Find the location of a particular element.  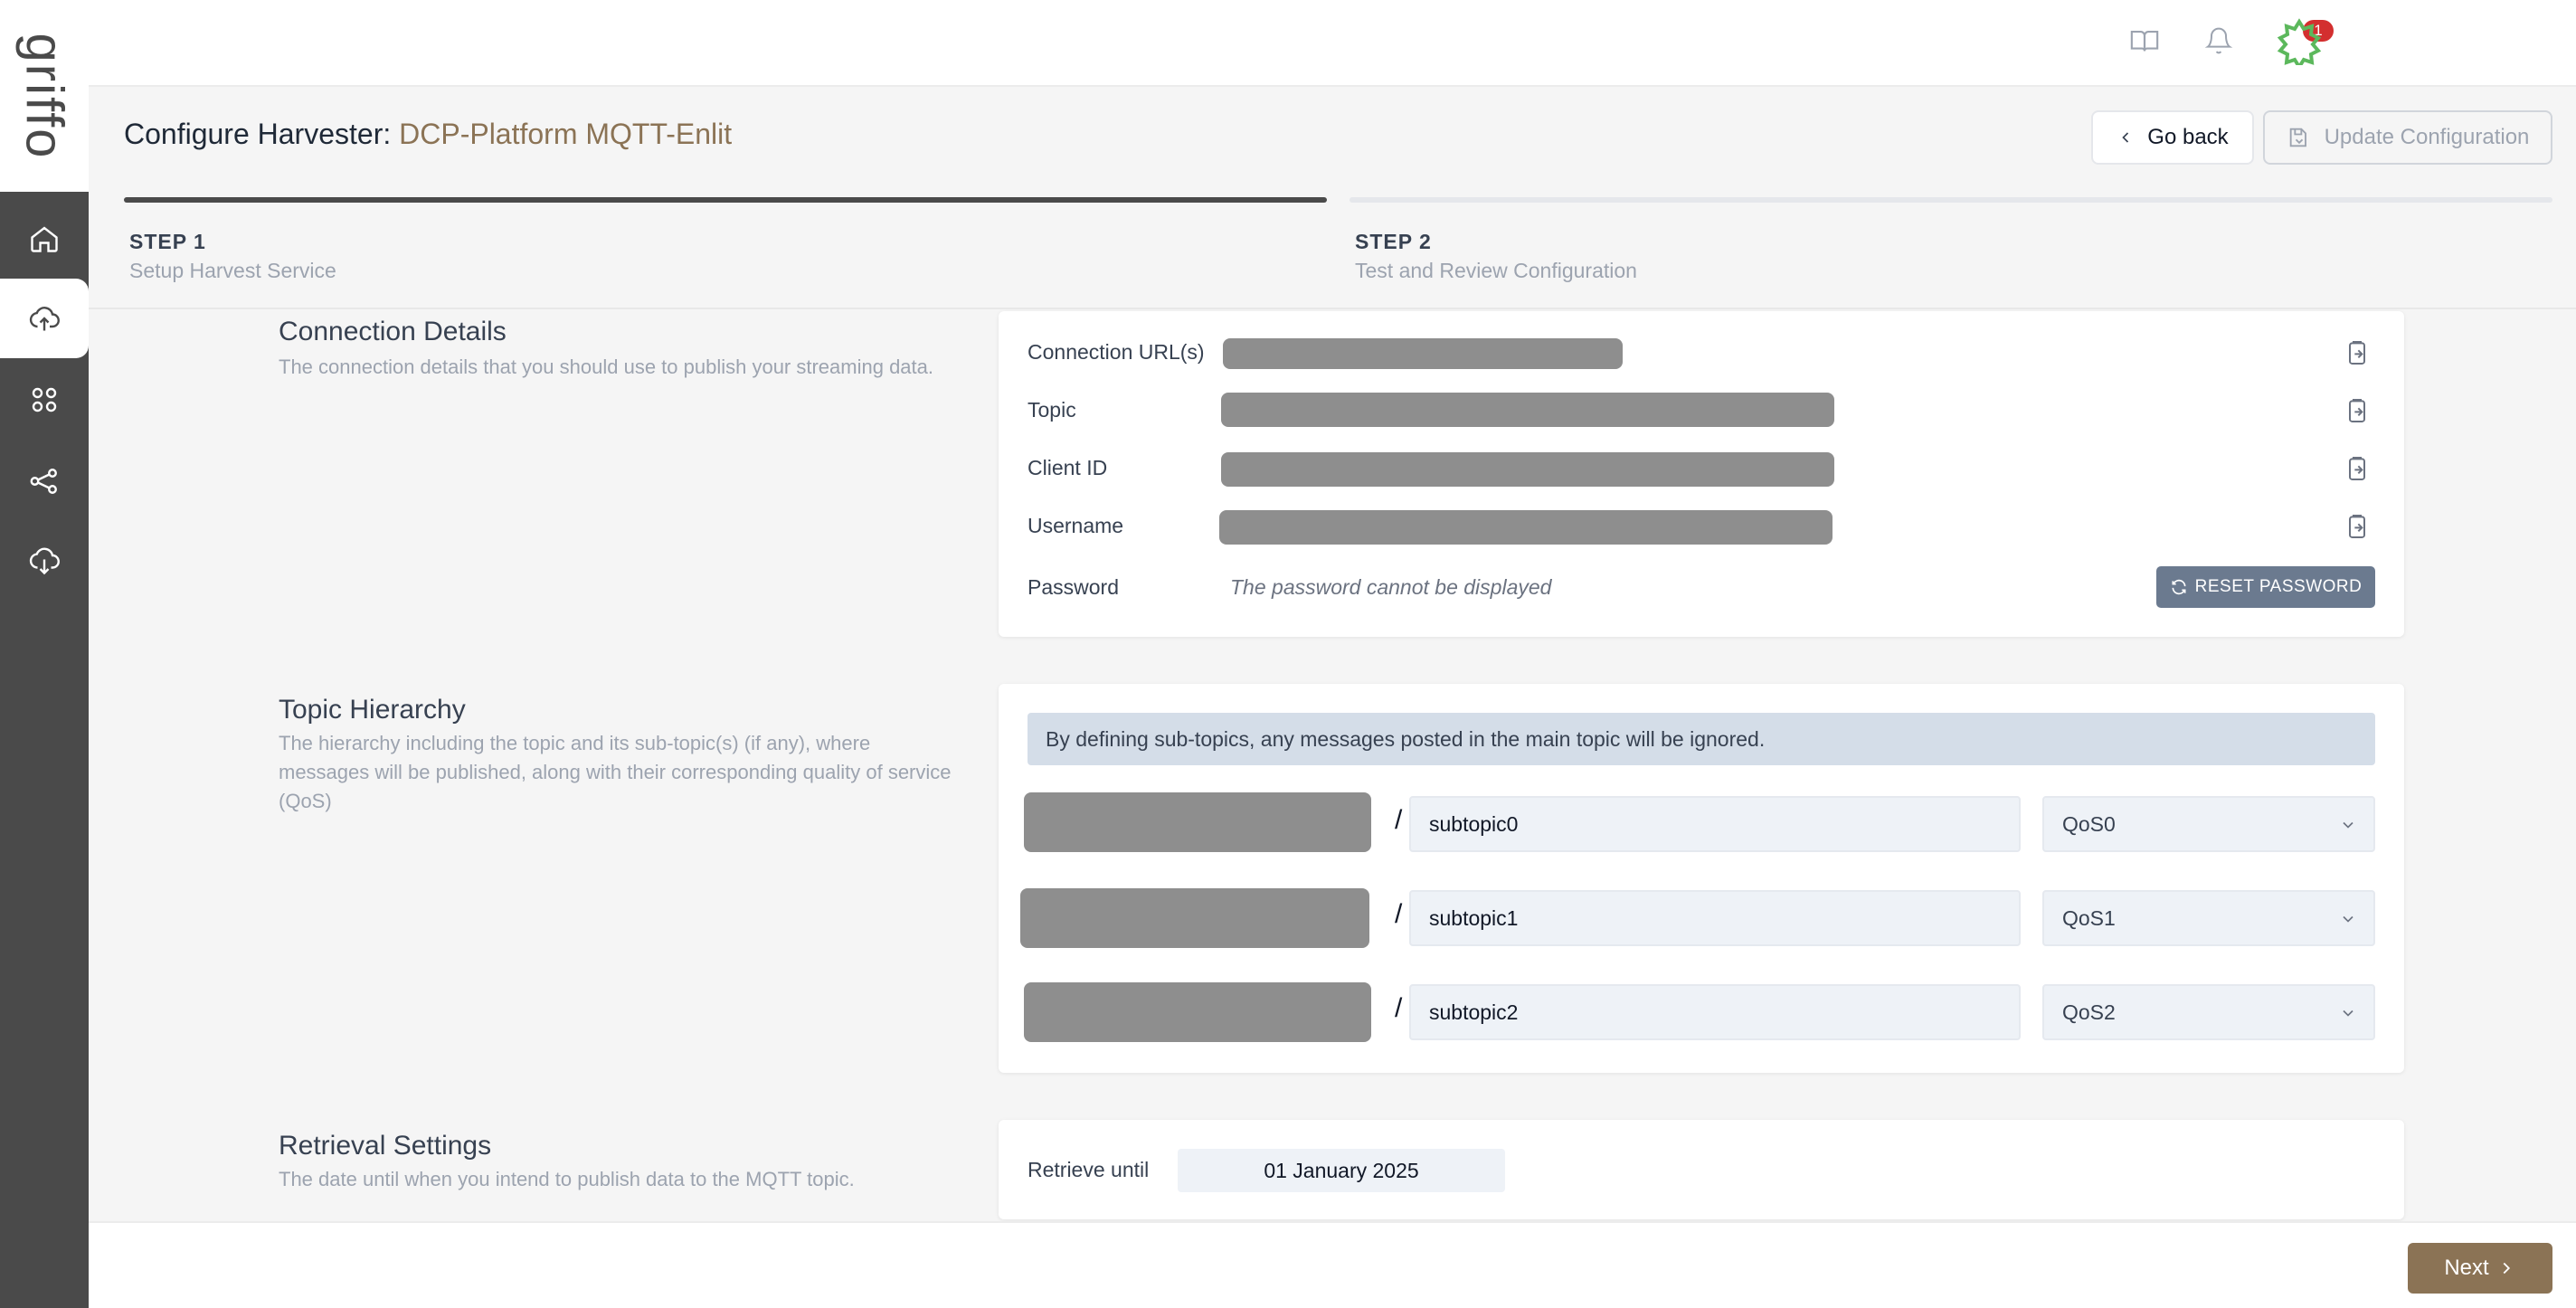

next-button: Next is located at coordinates (2480, 1268).